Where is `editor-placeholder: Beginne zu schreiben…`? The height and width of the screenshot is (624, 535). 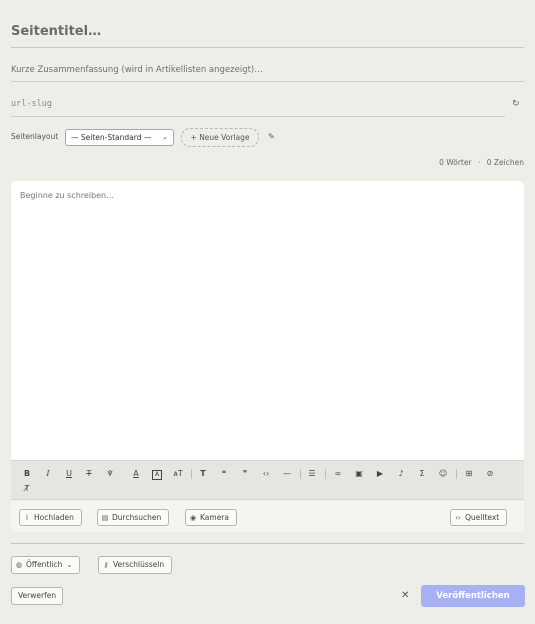 editor-placeholder: Beginne zu schreiben… is located at coordinates (67, 195).